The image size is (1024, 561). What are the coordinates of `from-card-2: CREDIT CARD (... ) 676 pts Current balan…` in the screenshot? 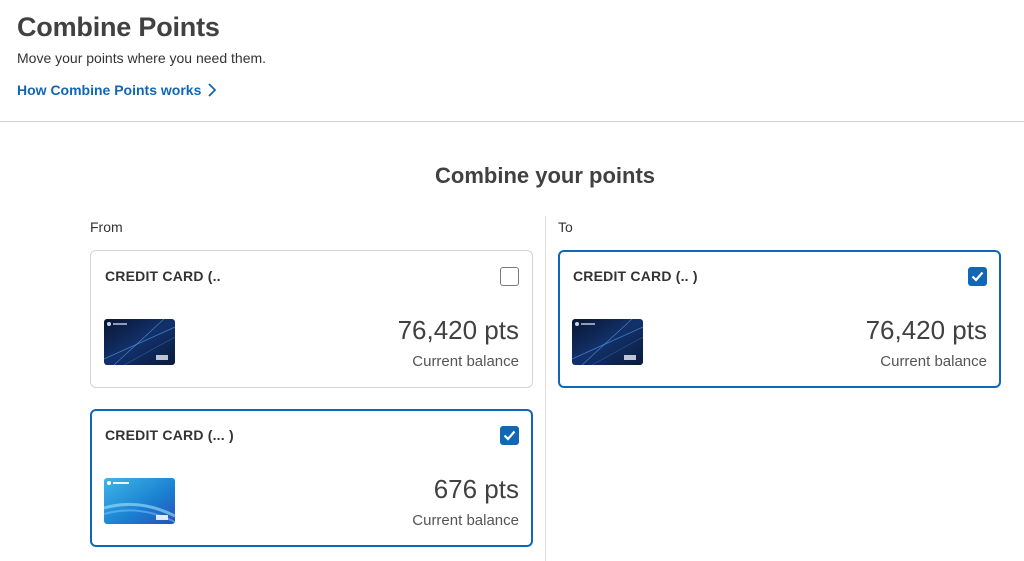 It's located at (311, 478).